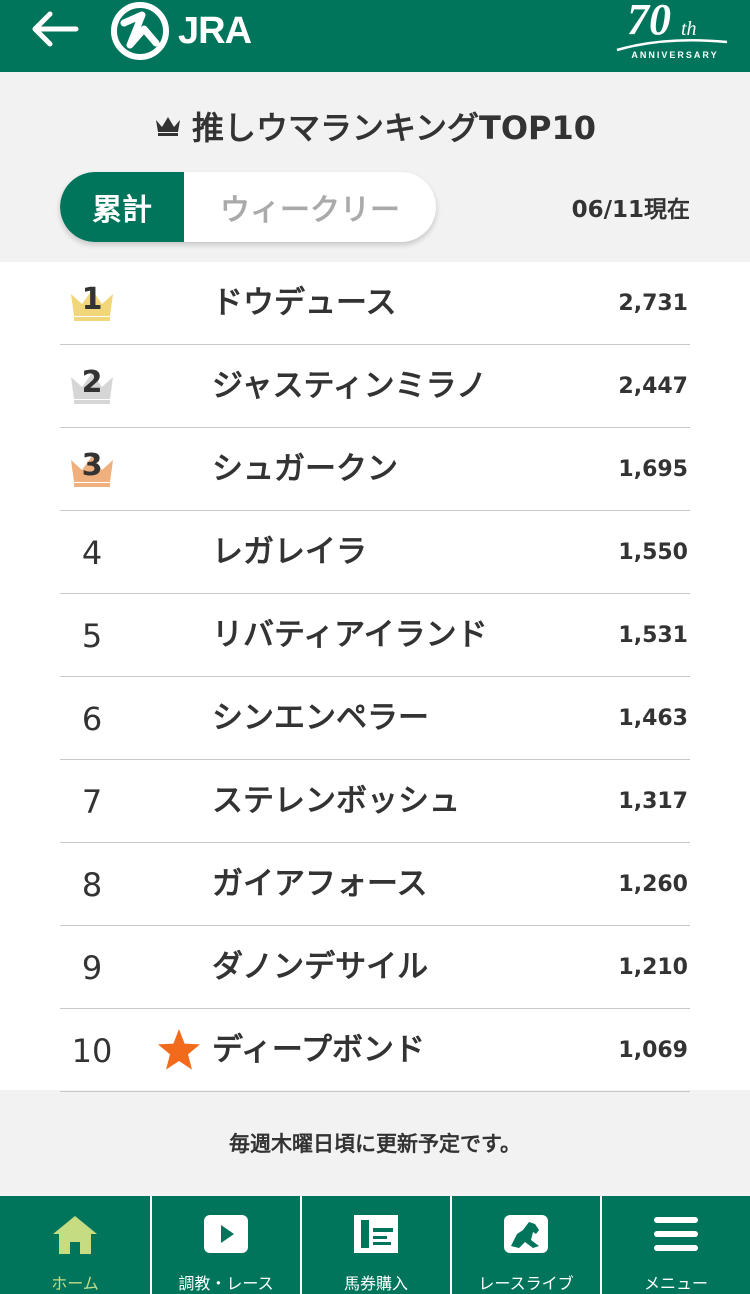  Describe the element at coordinates (122, 207) in the screenshot. I see `tab-cumulative: 累計` at that location.